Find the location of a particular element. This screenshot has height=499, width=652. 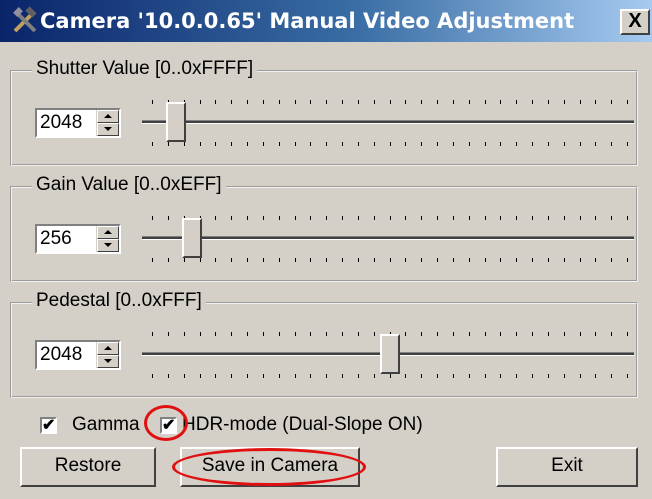

shutter-value-spinner: 2048 is located at coordinates (78, 123).